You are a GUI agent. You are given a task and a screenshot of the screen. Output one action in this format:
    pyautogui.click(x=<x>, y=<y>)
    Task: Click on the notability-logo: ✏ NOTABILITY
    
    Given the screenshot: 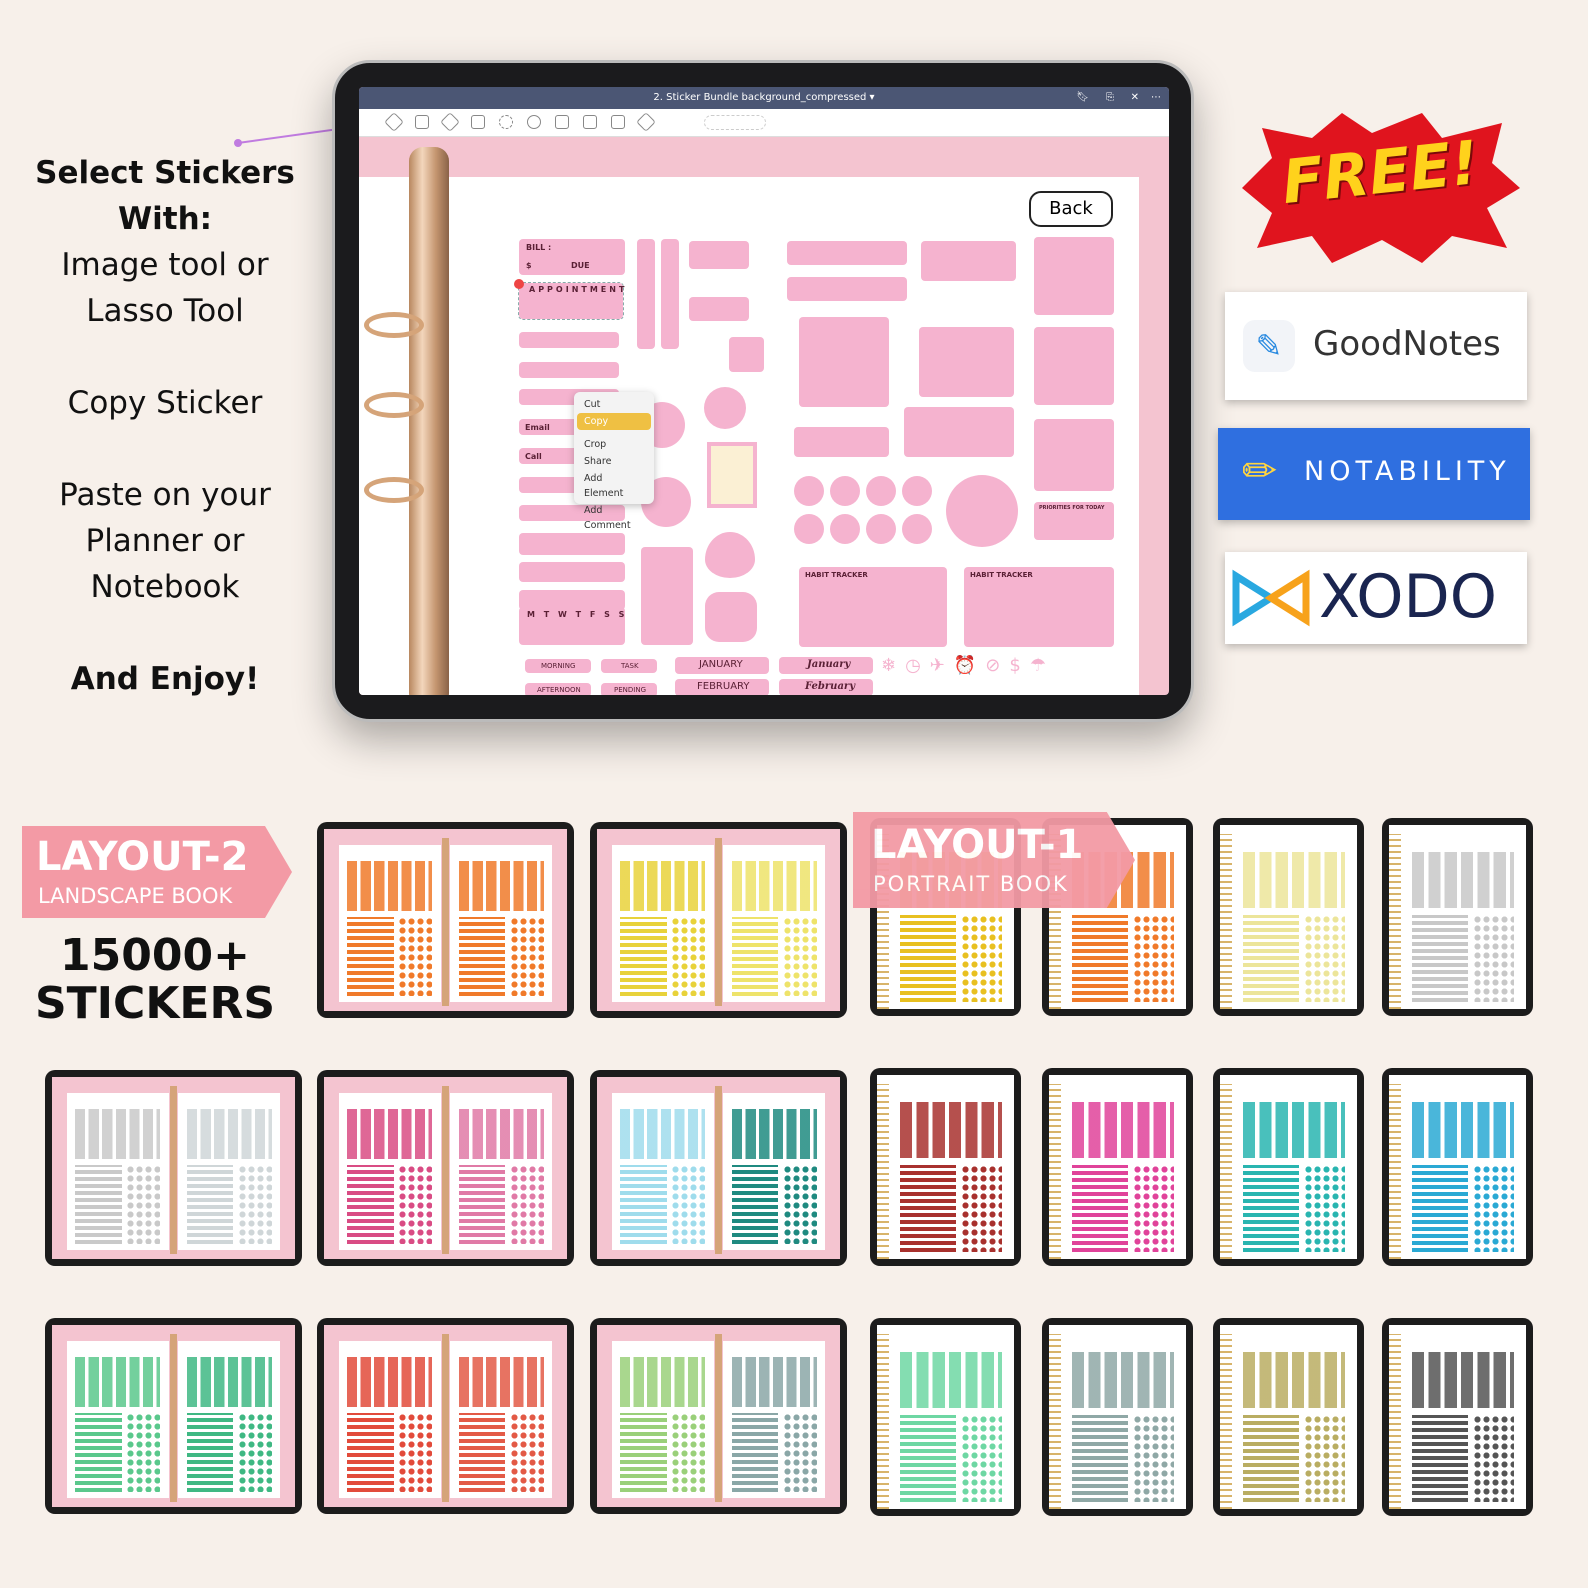 What is the action you would take?
    pyautogui.click(x=1374, y=474)
    